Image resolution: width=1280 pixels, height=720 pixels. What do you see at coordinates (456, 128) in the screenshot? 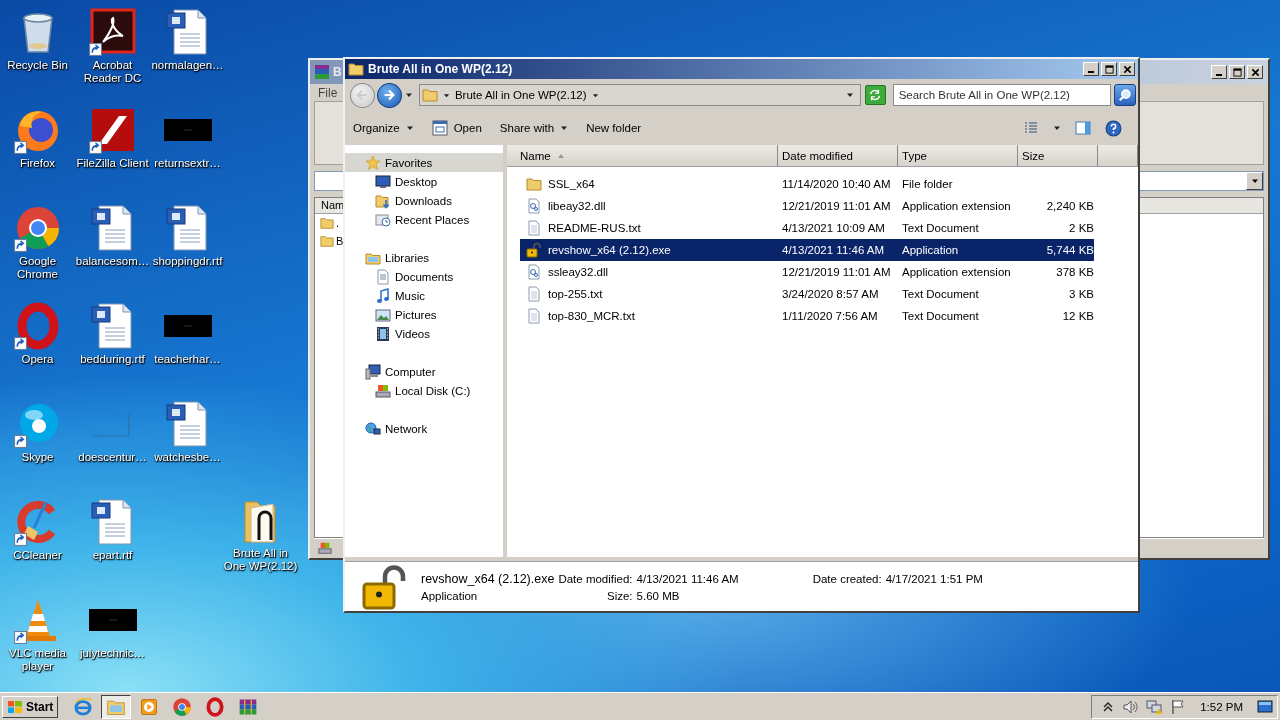
I see `toolbar-button: Open` at bounding box center [456, 128].